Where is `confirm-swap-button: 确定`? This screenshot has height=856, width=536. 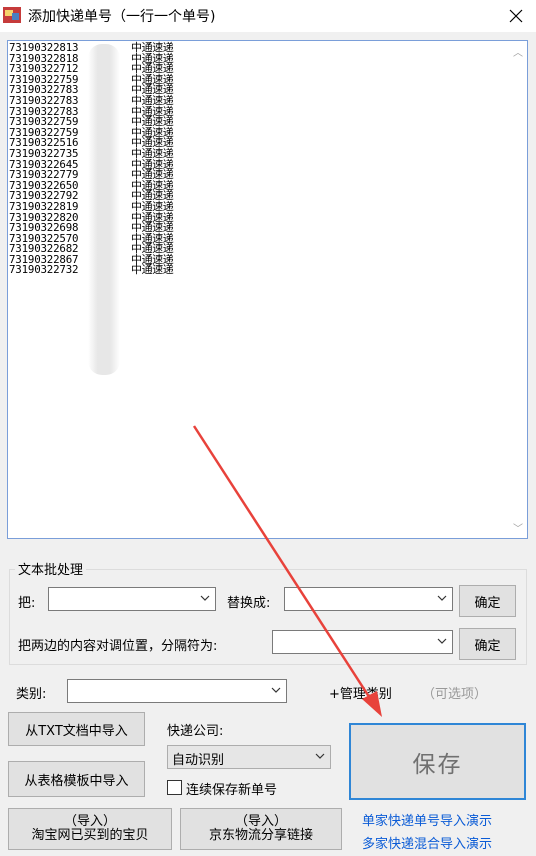
confirm-swap-button: 确定 is located at coordinates (487, 644).